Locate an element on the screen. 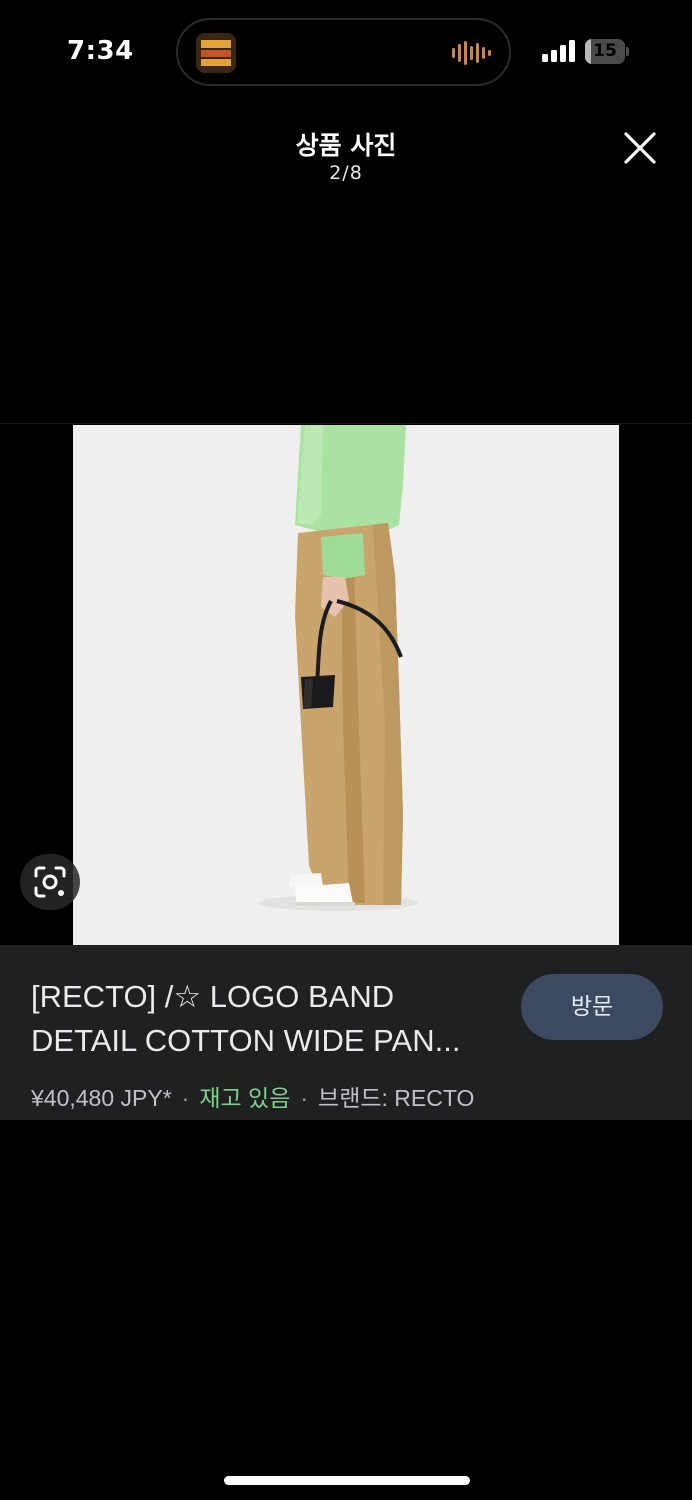 Image resolution: width=692 pixels, height=1500 pixels. dynamic-island is located at coordinates (343, 52).